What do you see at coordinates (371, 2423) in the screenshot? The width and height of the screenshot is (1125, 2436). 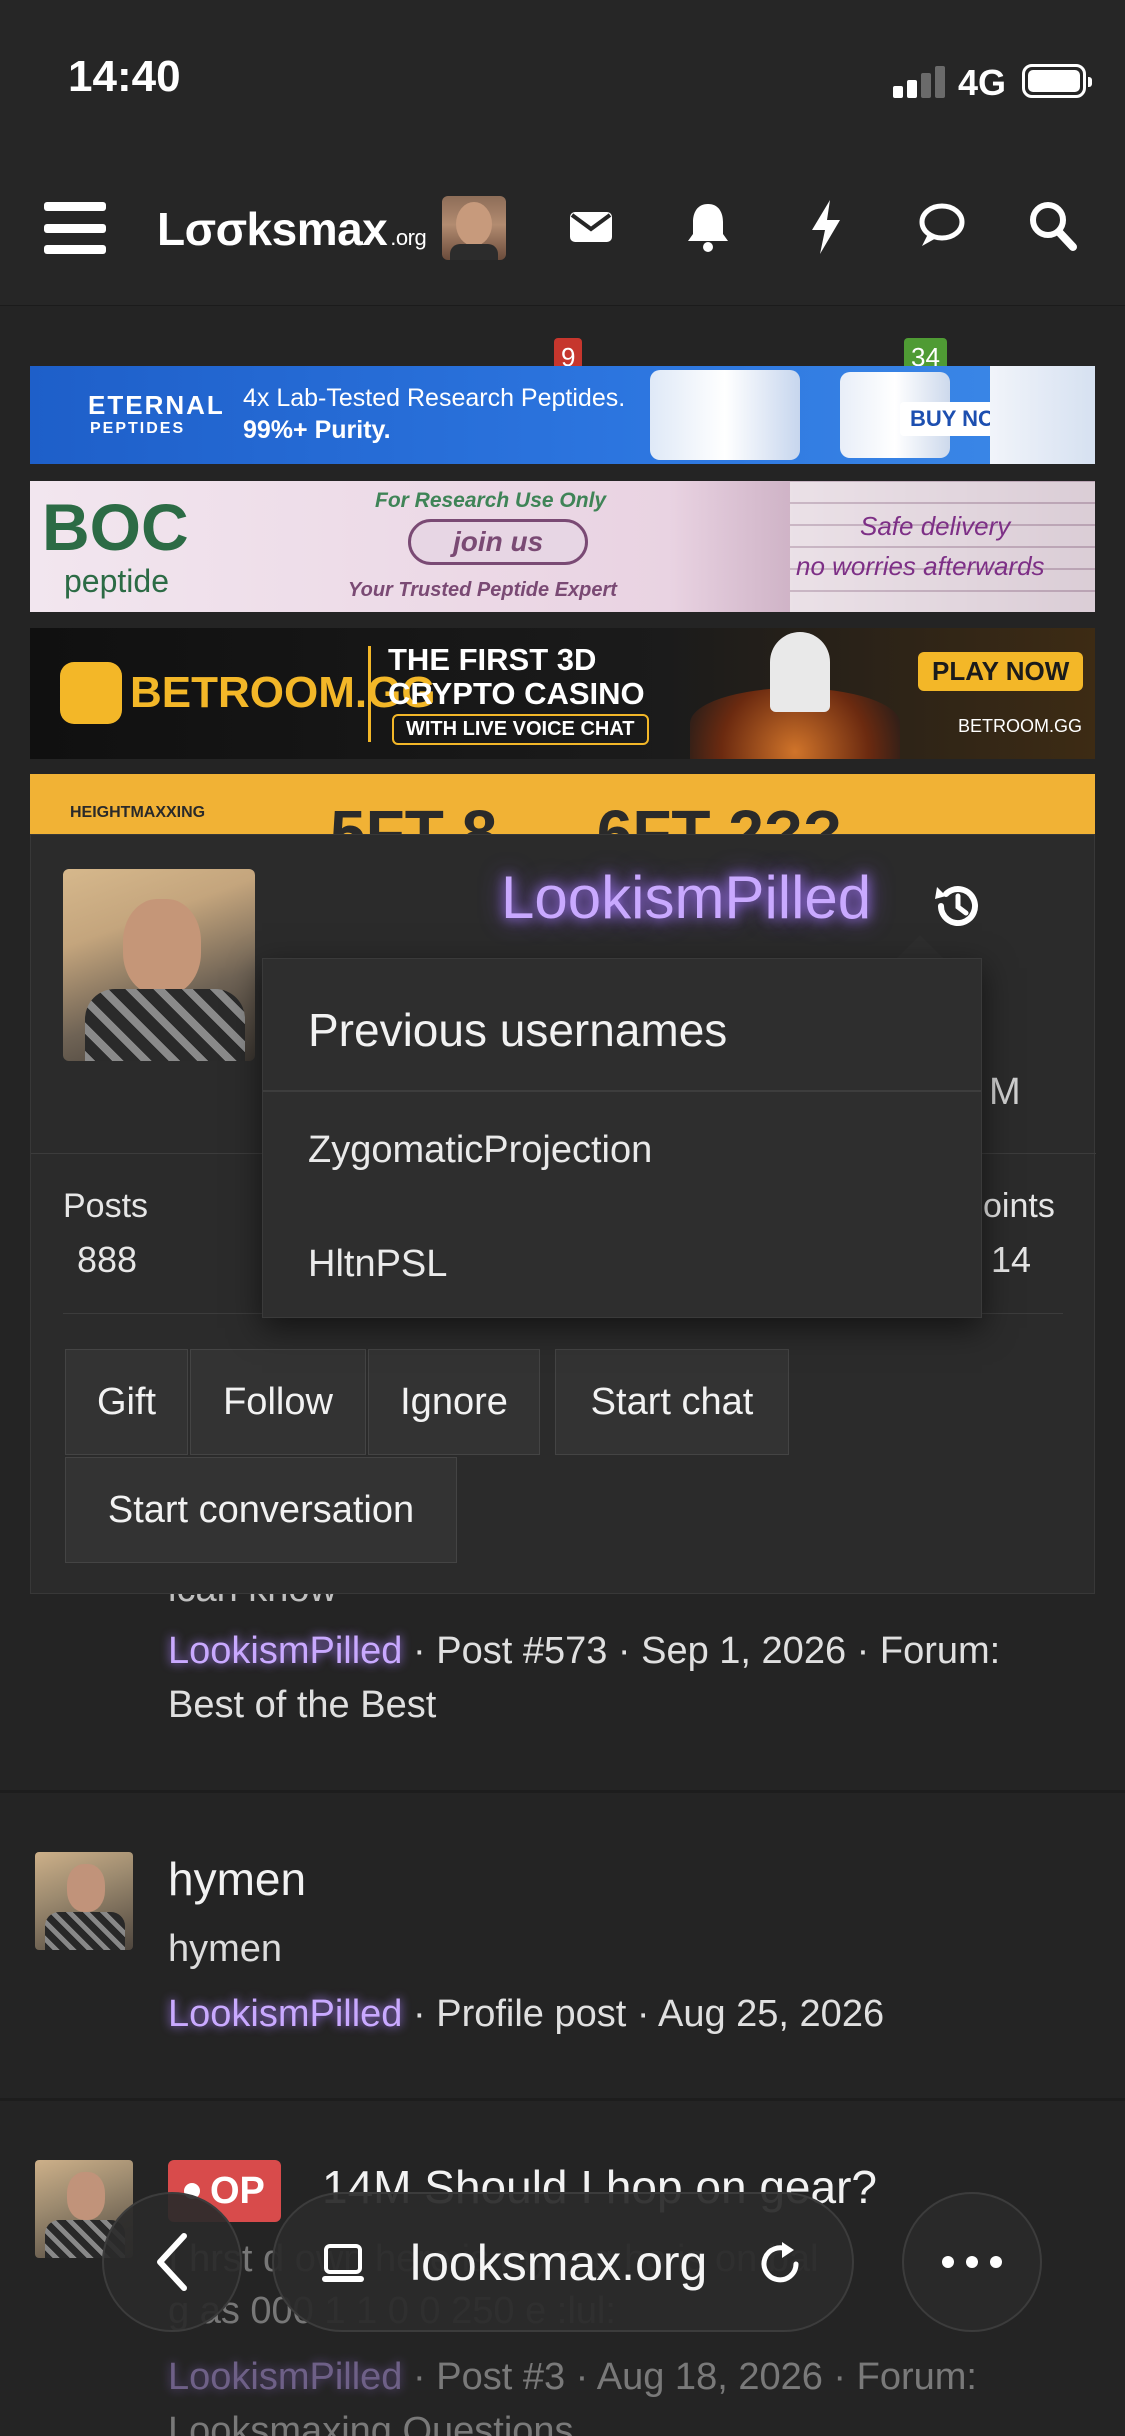 I see `forum-name: Looksmaxing Questions` at bounding box center [371, 2423].